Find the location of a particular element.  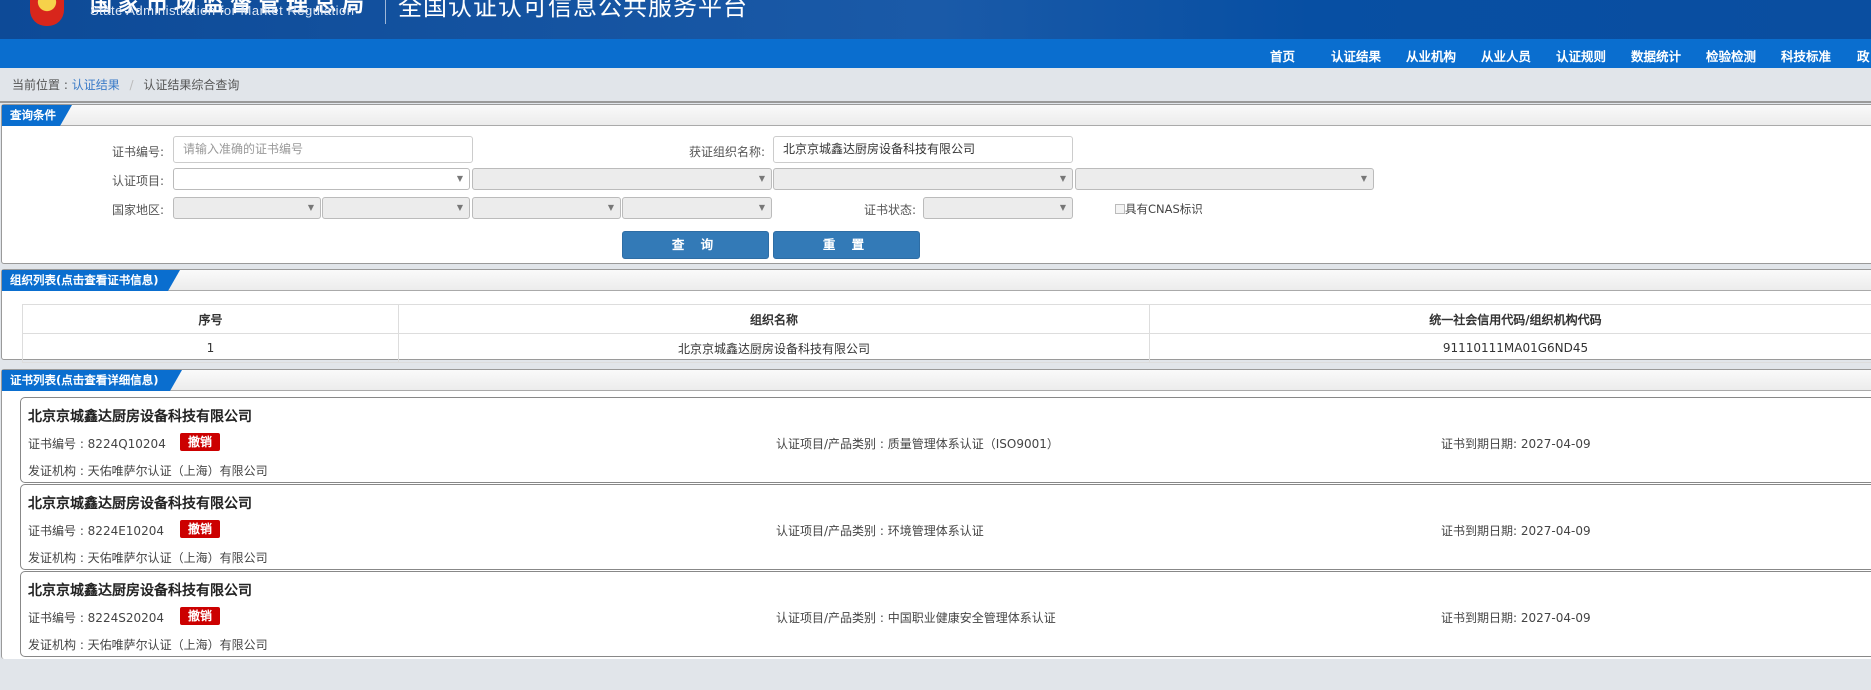

breadcrumb-current: 认证结果综合查询 is located at coordinates (191, 85).